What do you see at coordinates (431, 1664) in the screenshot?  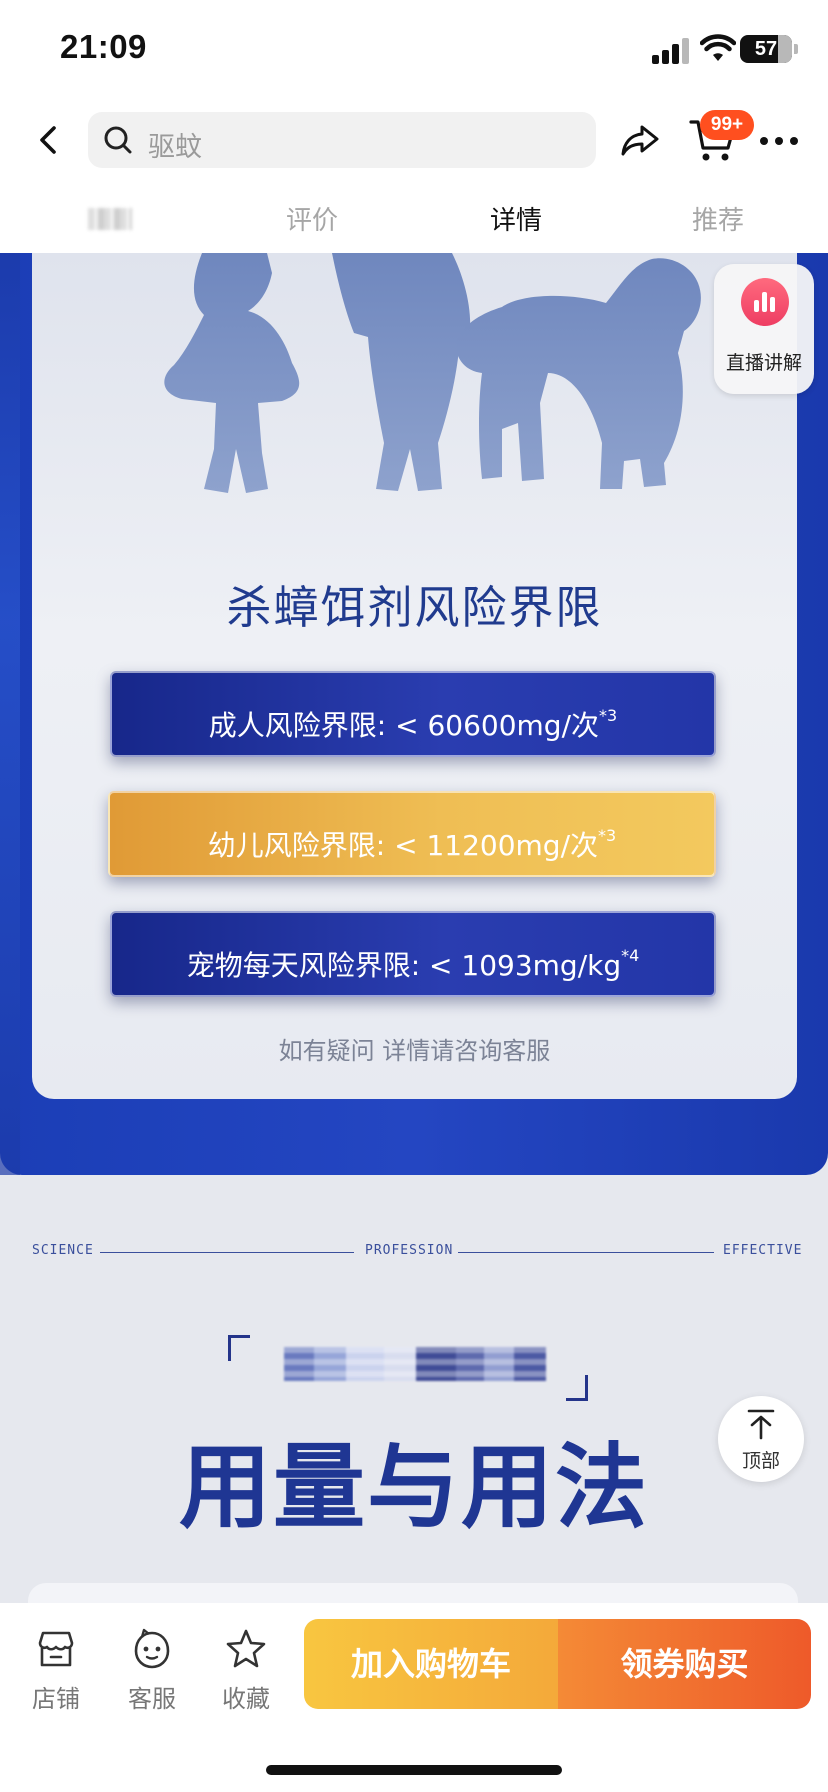 I see `add-to-cart-button: 加入购物车` at bounding box center [431, 1664].